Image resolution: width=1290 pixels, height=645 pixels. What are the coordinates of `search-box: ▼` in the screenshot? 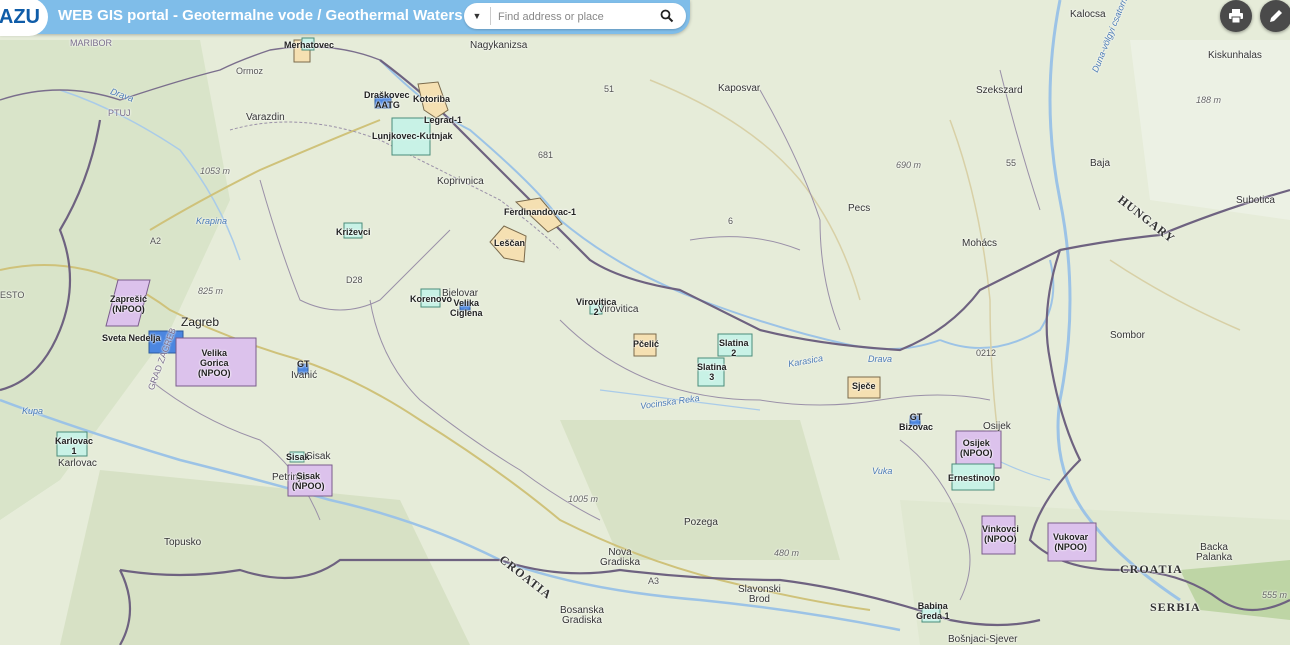 It's located at (575, 16).